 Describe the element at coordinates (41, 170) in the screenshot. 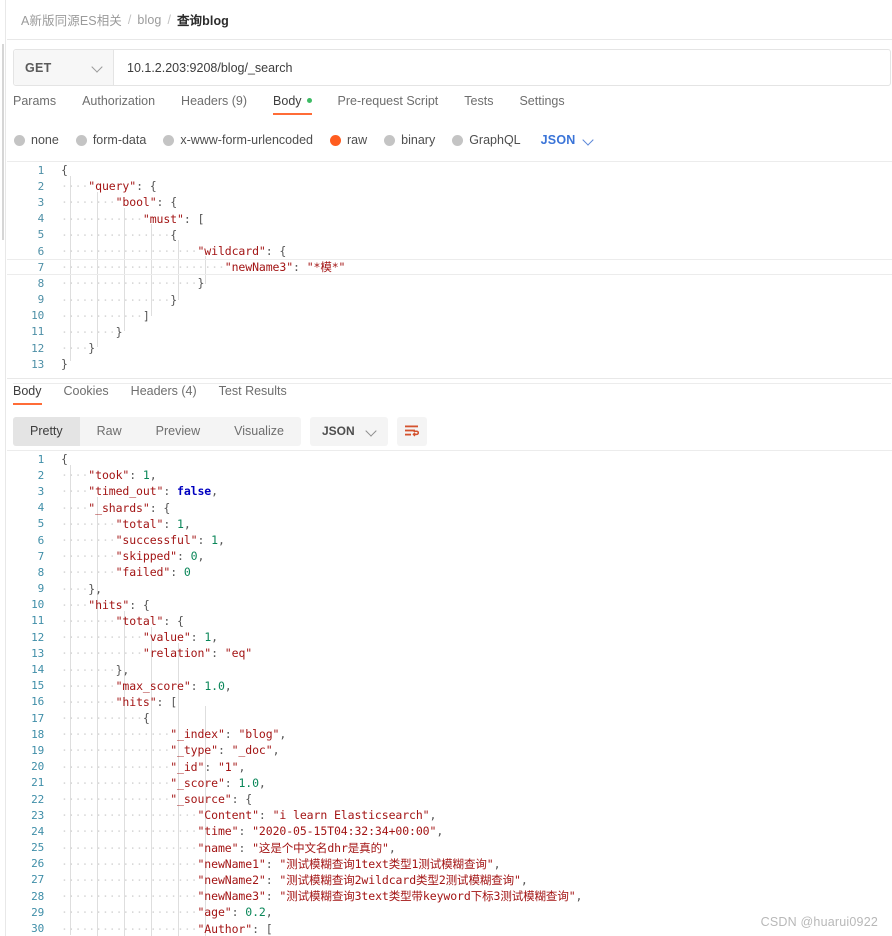

I see `line-number: 1` at that location.